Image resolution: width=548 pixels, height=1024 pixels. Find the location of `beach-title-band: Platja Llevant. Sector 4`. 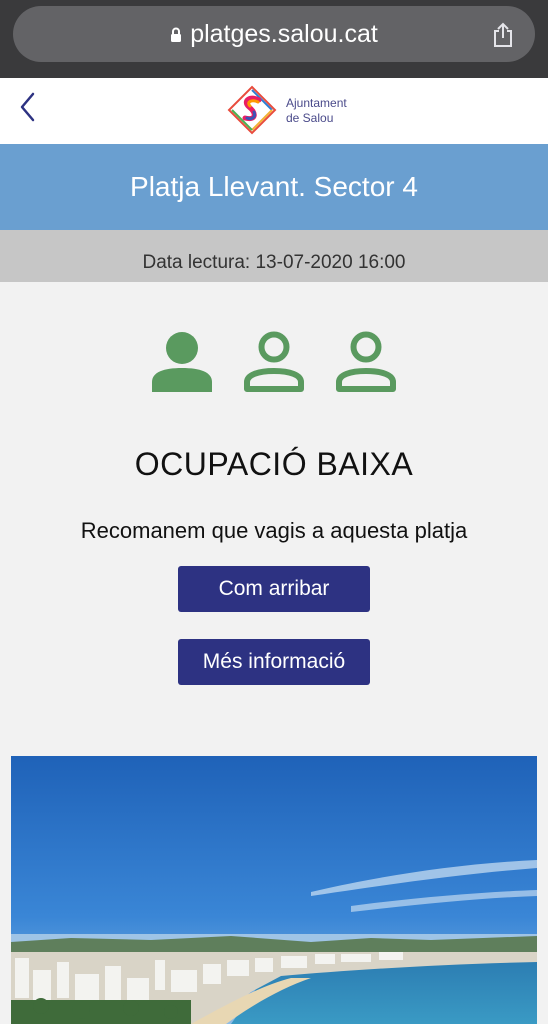

beach-title-band: Platja Llevant. Sector 4 is located at coordinates (274, 187).